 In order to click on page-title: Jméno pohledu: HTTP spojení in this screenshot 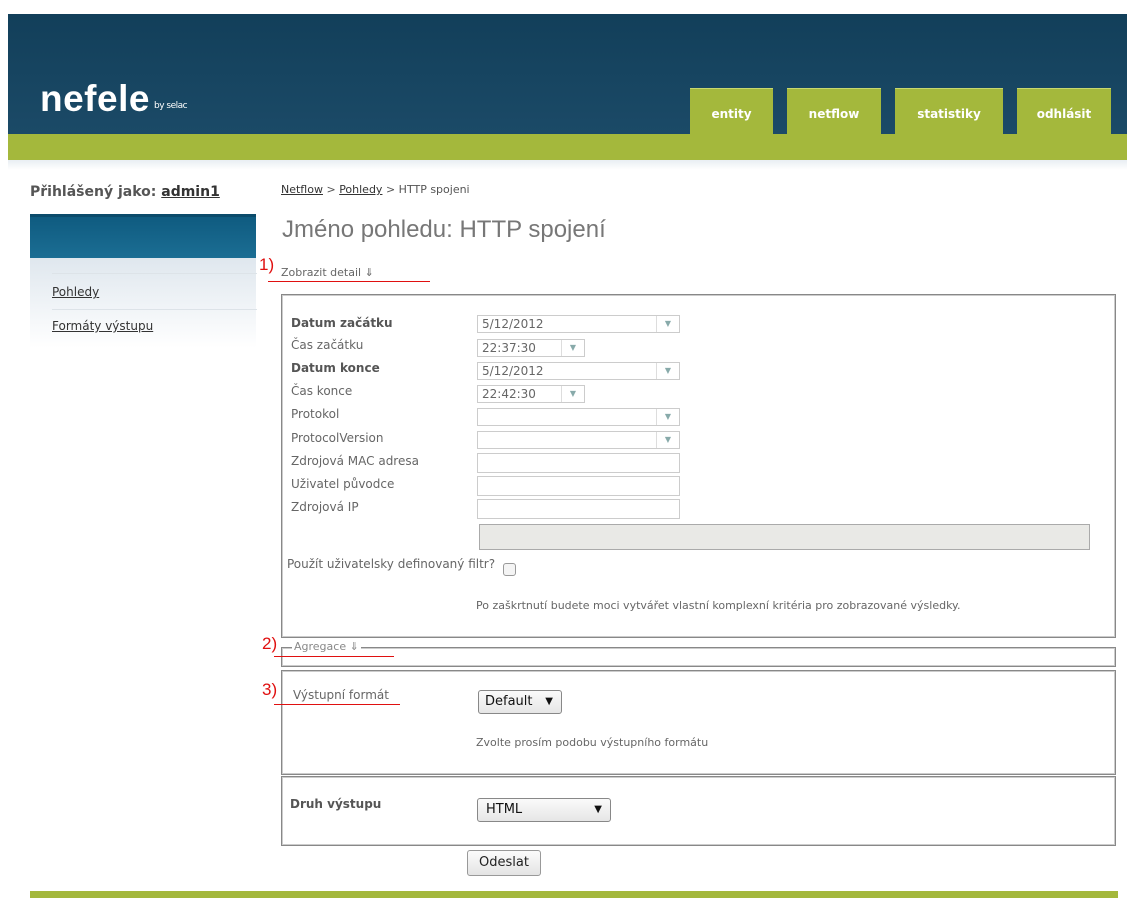, I will do `click(444, 229)`.